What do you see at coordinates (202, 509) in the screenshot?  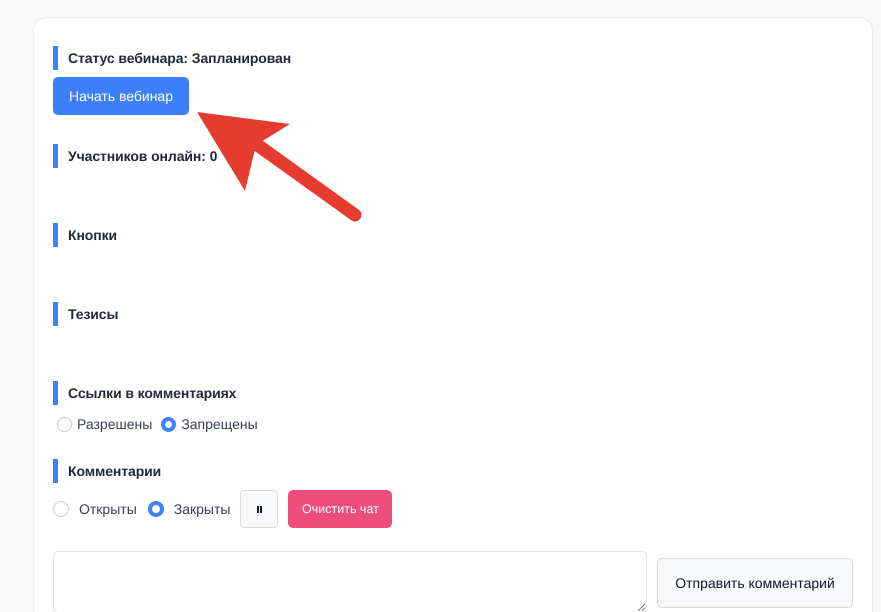 I see `radio-label: Закрыты` at bounding box center [202, 509].